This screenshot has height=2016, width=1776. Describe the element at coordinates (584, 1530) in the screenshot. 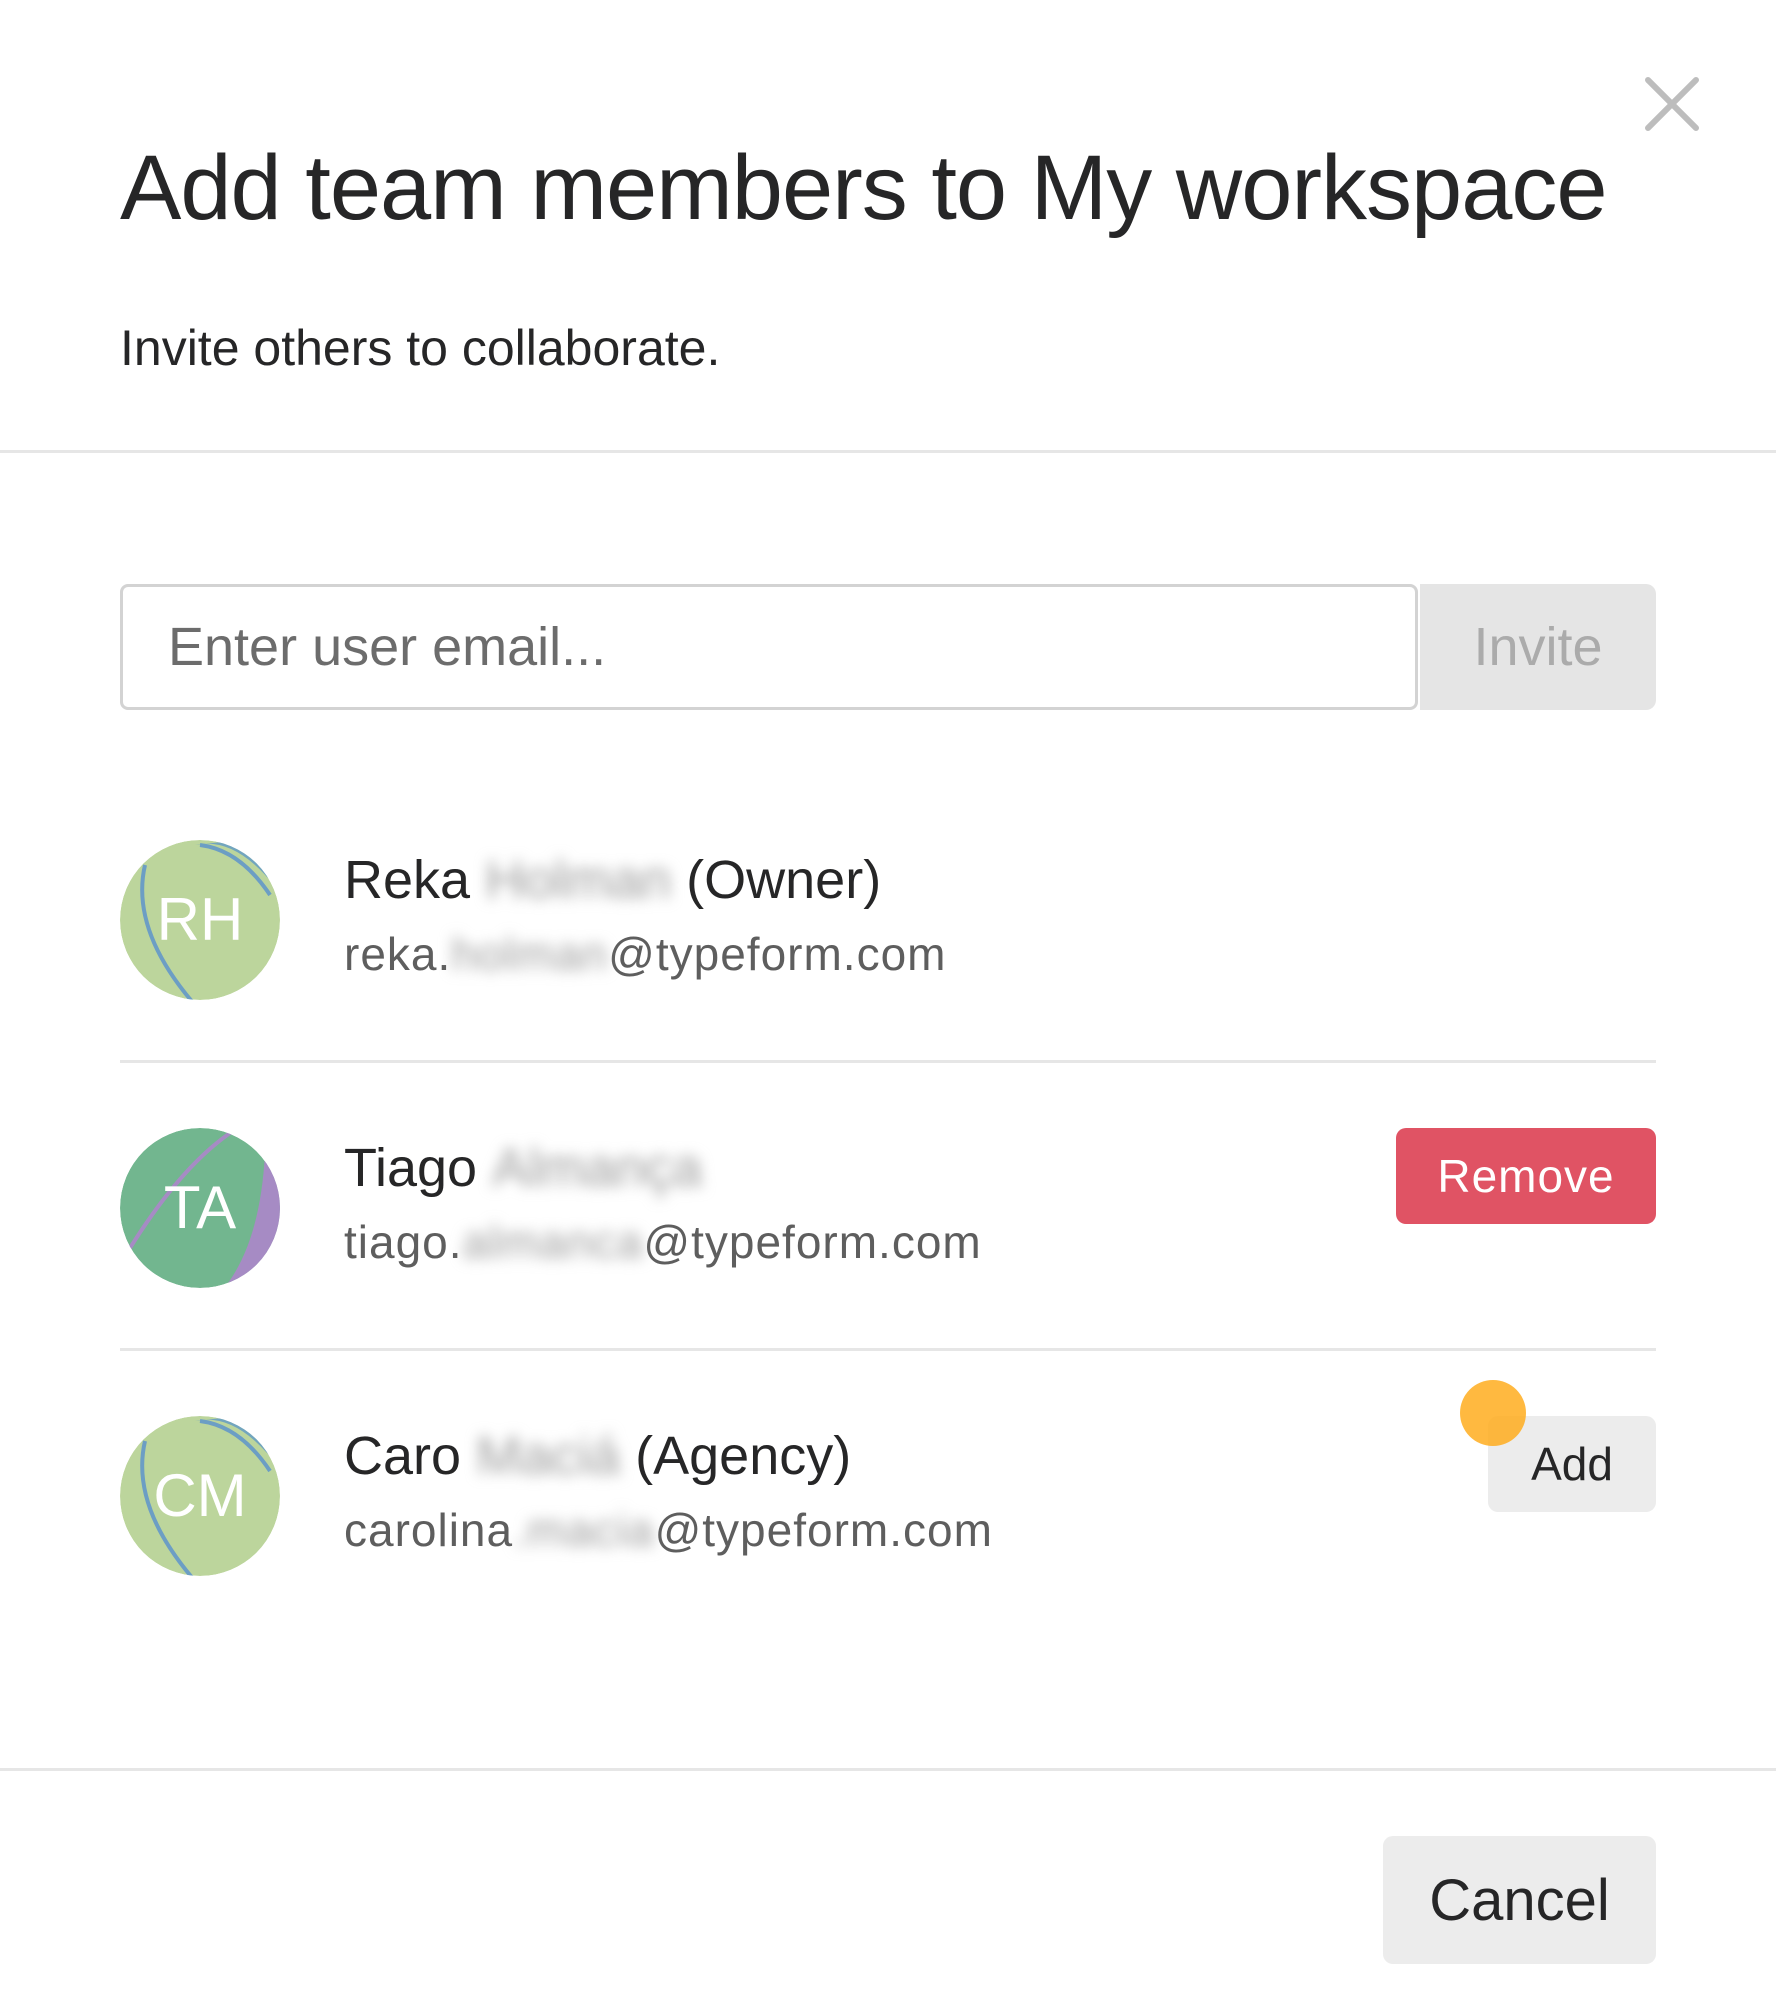

I see `redacted-email: .macia` at that location.